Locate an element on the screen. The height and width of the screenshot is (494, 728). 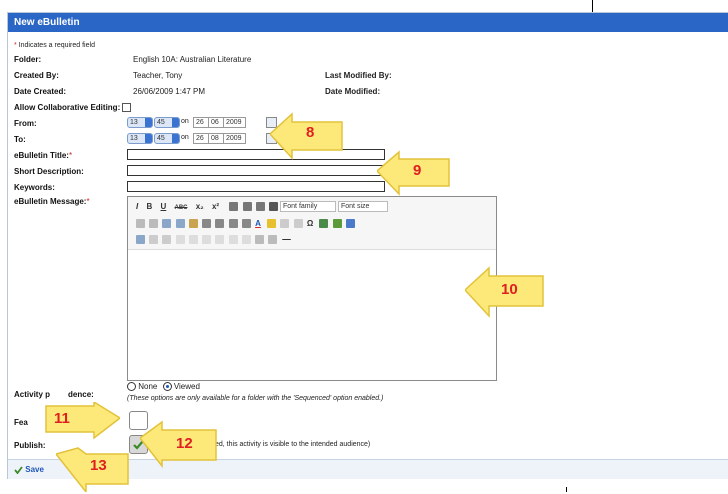
align-justify-icon is located at coordinates (274, 207).